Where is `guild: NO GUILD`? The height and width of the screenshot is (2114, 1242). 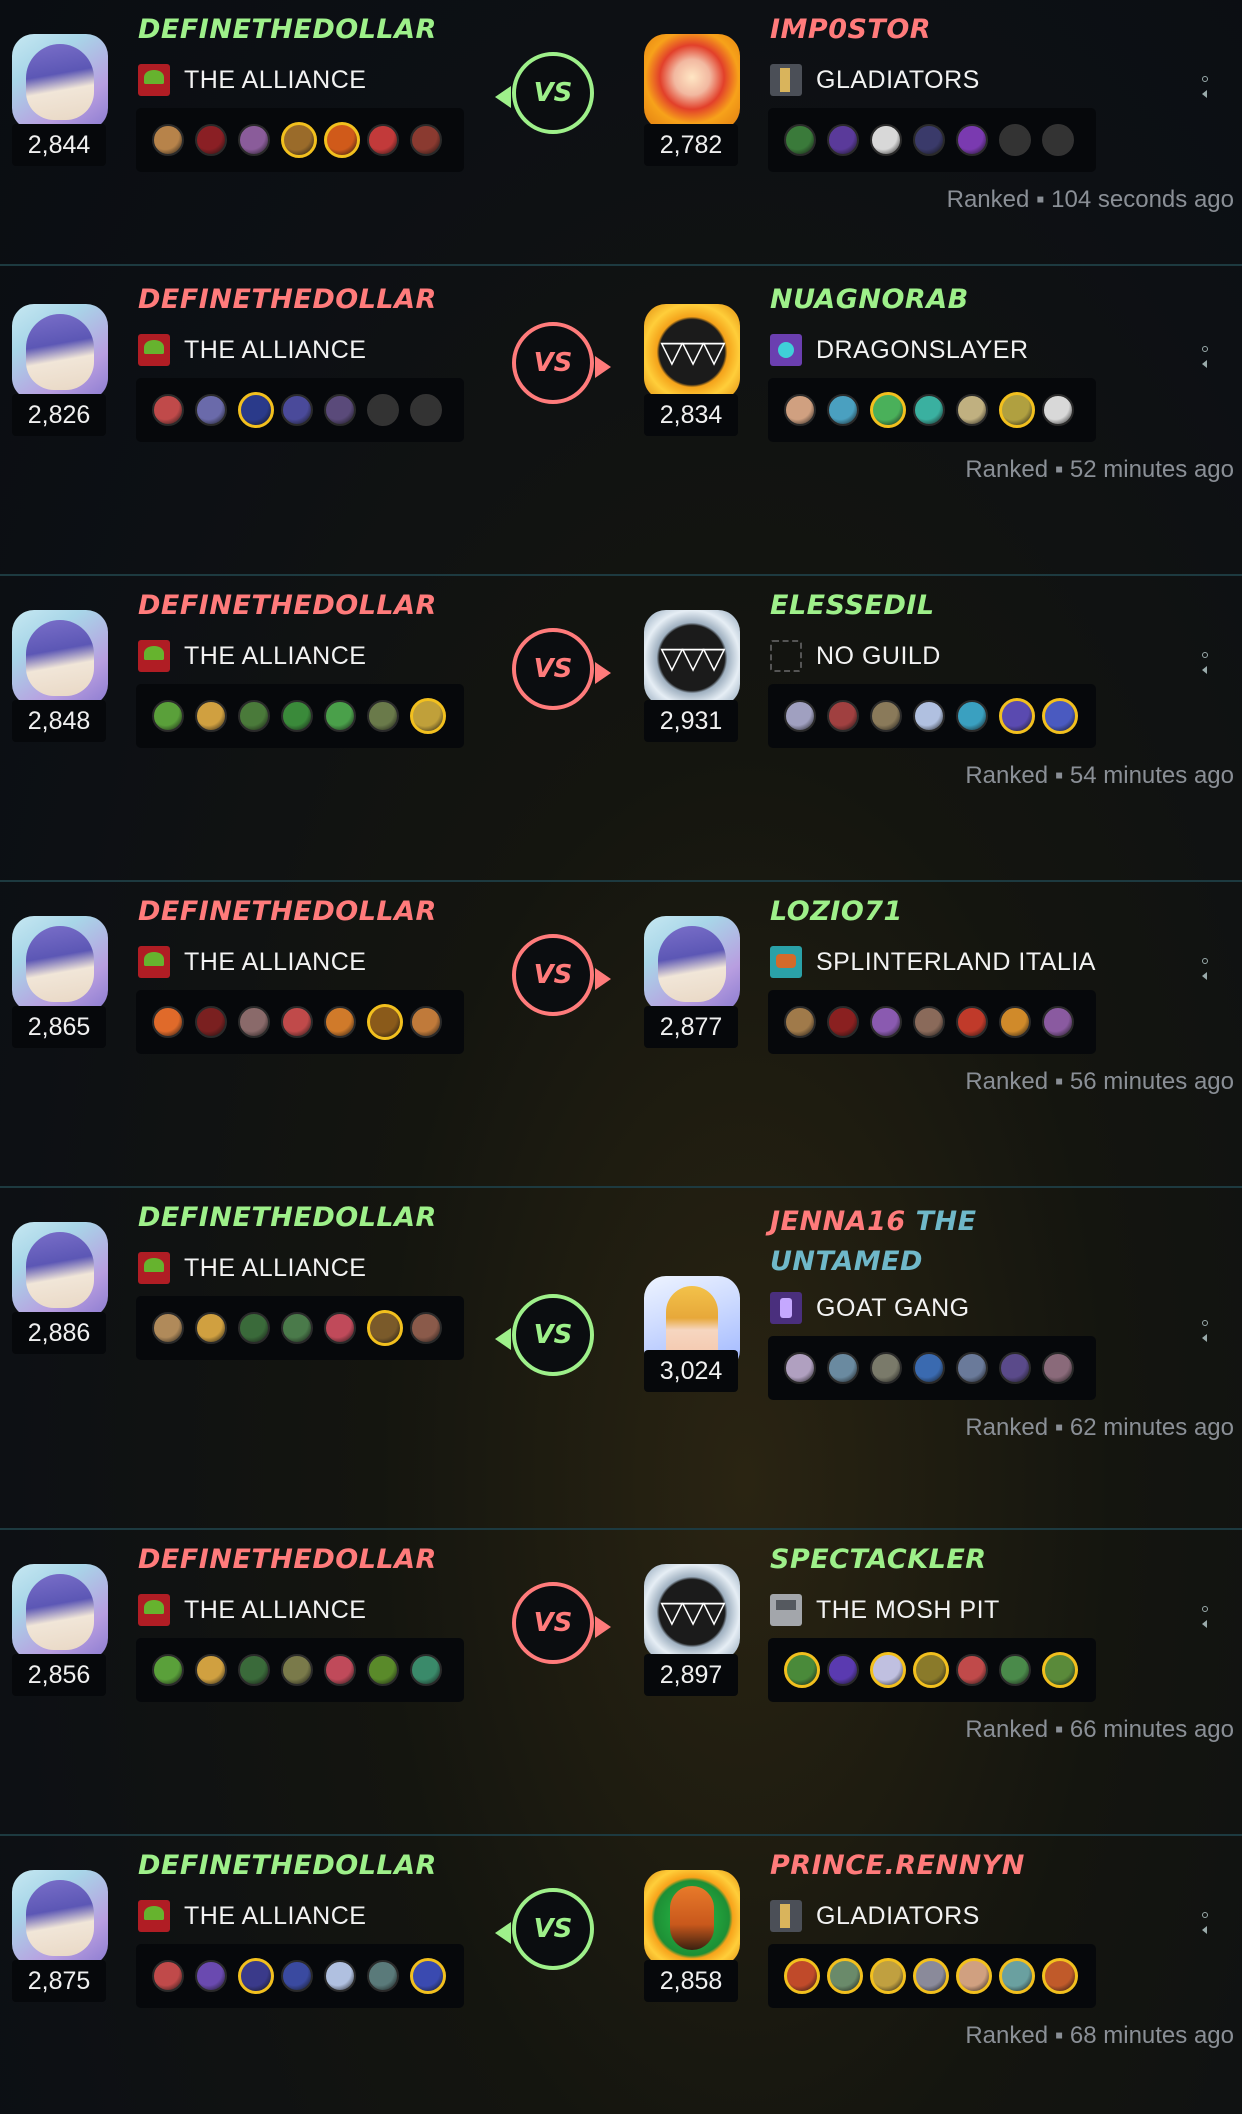 guild: NO GUILD is located at coordinates (855, 656).